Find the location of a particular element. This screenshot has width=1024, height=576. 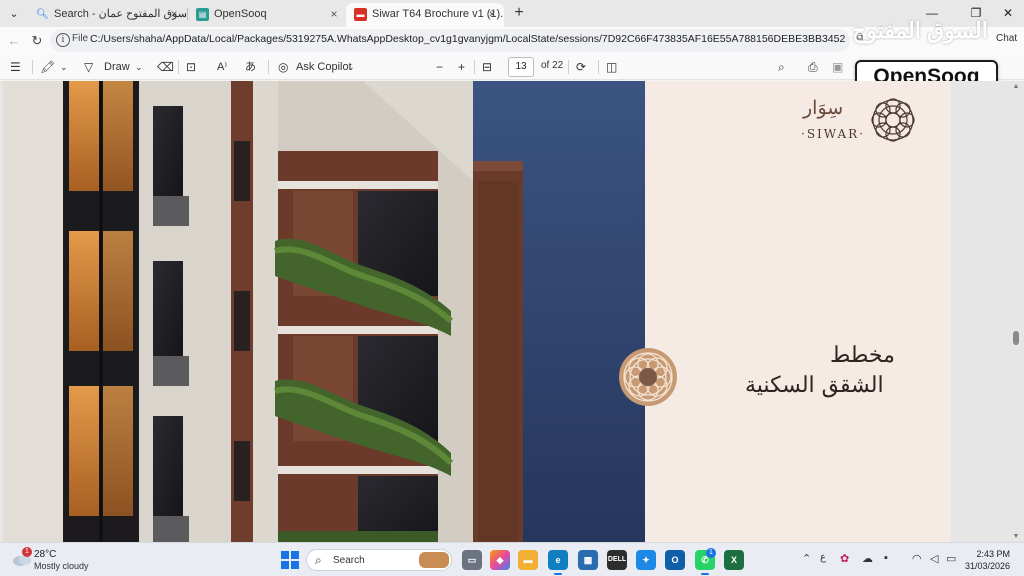

text-box-icon: ⊡ is located at coordinates (191, 67).